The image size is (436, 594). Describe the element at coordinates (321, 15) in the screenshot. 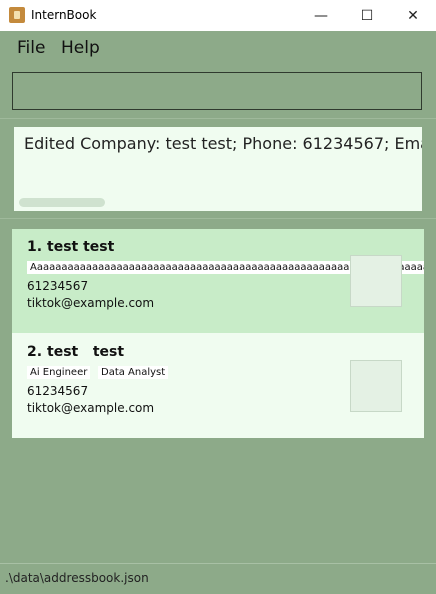

I see `minimize-button: —` at that location.